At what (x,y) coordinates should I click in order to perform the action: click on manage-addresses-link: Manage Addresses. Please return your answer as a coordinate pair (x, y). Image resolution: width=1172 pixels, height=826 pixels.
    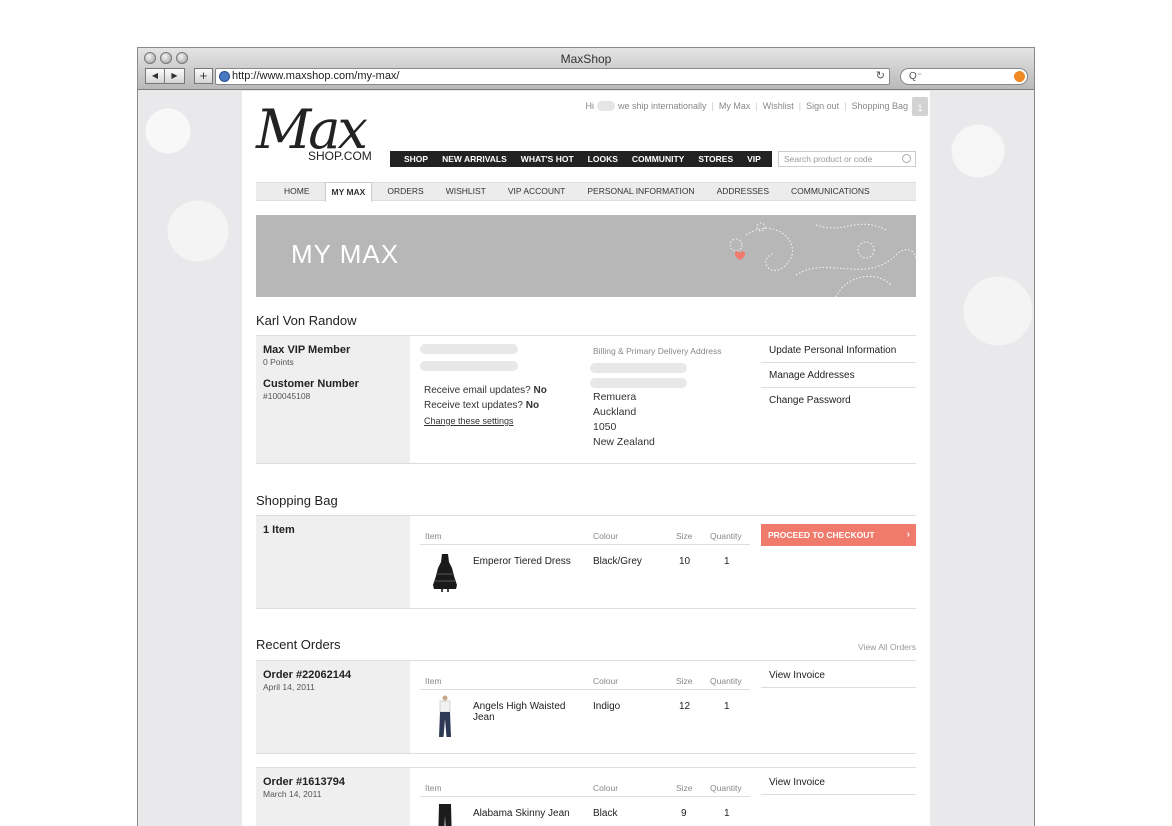
    Looking at the image, I should click on (838, 375).